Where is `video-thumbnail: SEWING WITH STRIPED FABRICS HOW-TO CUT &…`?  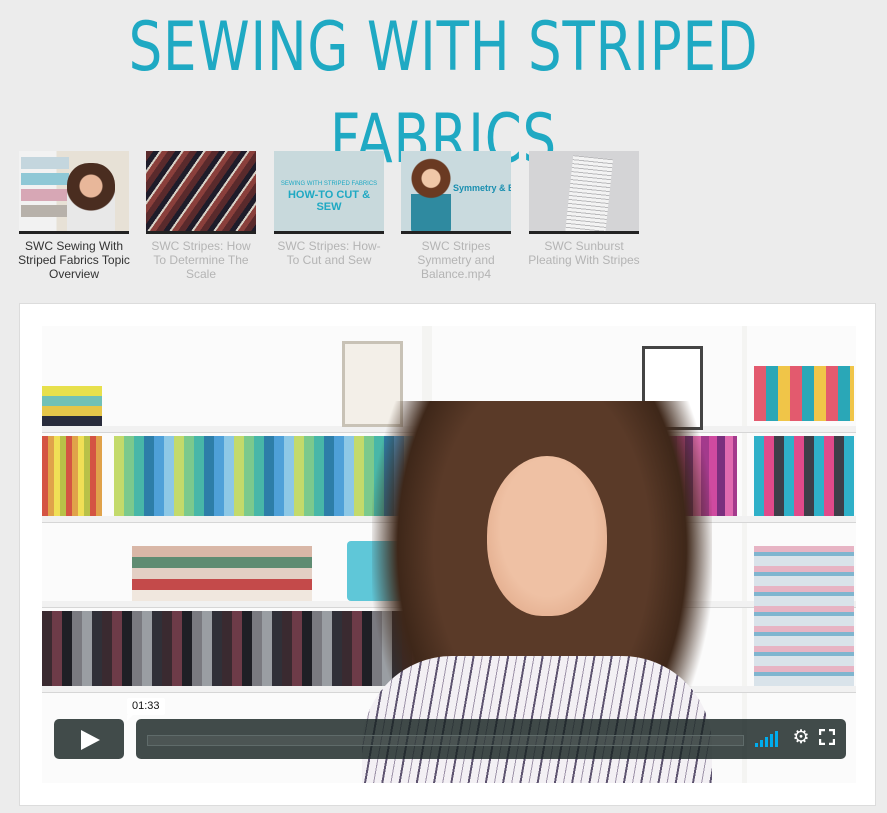
video-thumbnail: SEWING WITH STRIPED FABRICS HOW-TO CUT &… is located at coordinates (329, 192).